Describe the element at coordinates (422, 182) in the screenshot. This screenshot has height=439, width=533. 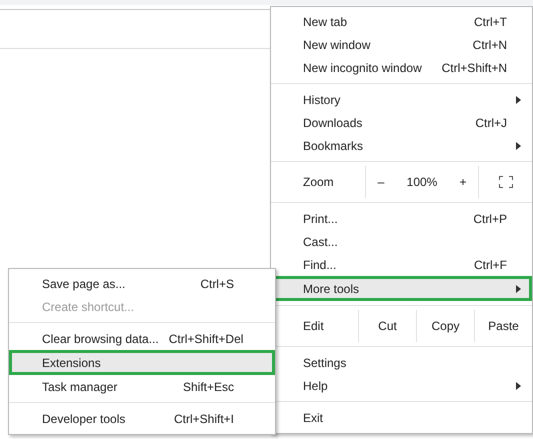
I see `zoom-level: 100%` at that location.